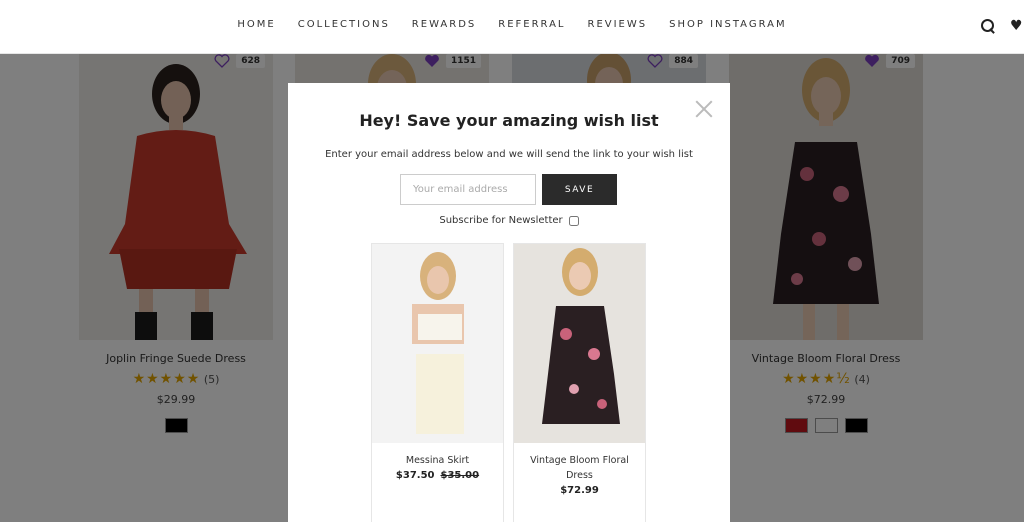 This screenshot has width=1024, height=522. I want to click on wishlist-item-name: Messina Skirt, so click(437, 460).